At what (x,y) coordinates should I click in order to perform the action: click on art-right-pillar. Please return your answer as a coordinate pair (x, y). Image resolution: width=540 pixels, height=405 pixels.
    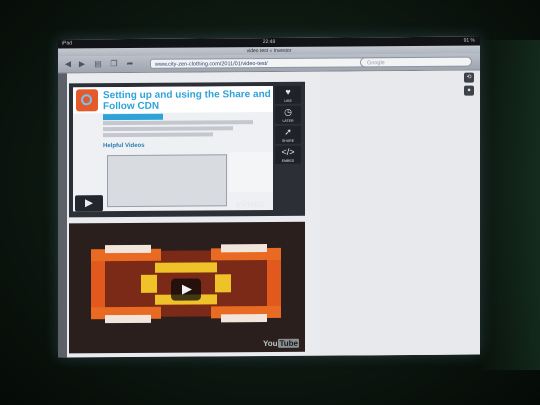
    Looking at the image, I should click on (274, 283).